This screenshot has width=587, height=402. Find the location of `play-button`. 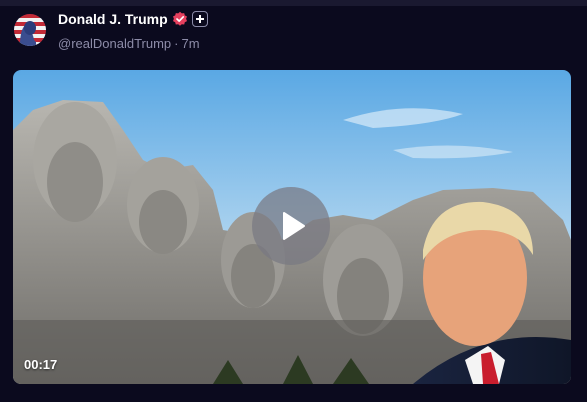

play-button is located at coordinates (291, 226).